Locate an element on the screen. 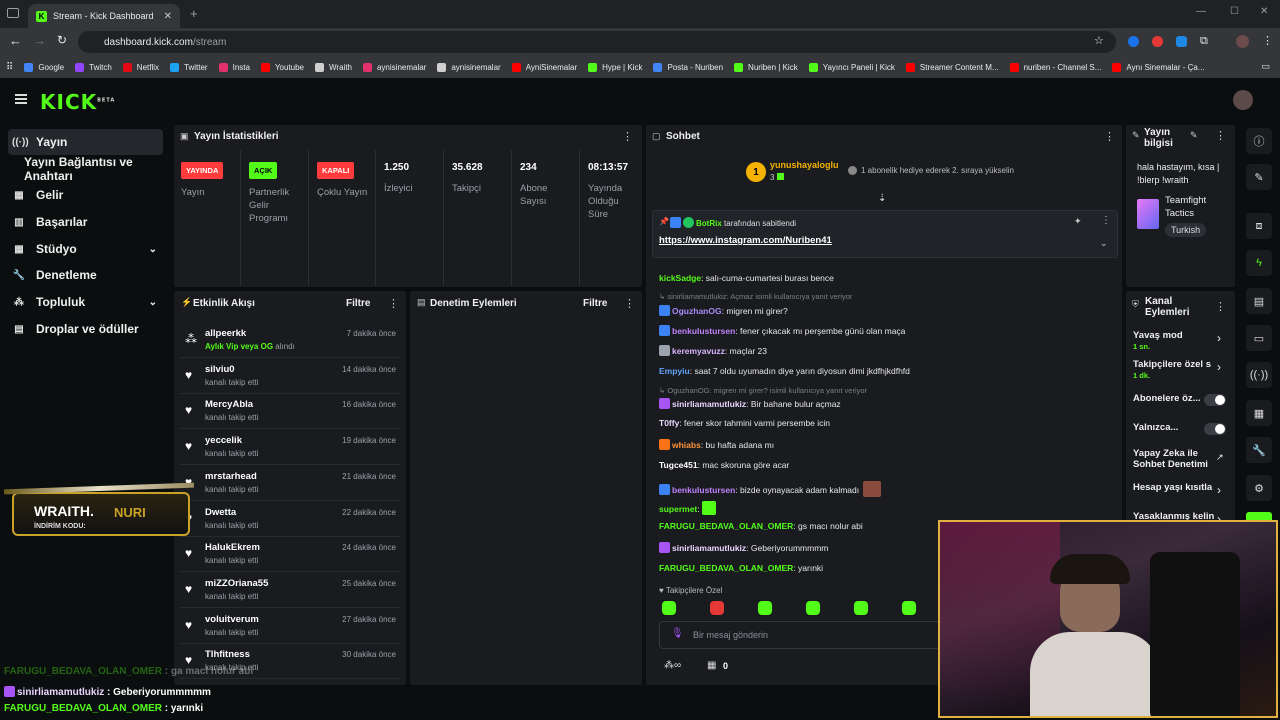 This screenshot has height=720, width=1280. activity-username: HalukEkrem is located at coordinates (232, 547).